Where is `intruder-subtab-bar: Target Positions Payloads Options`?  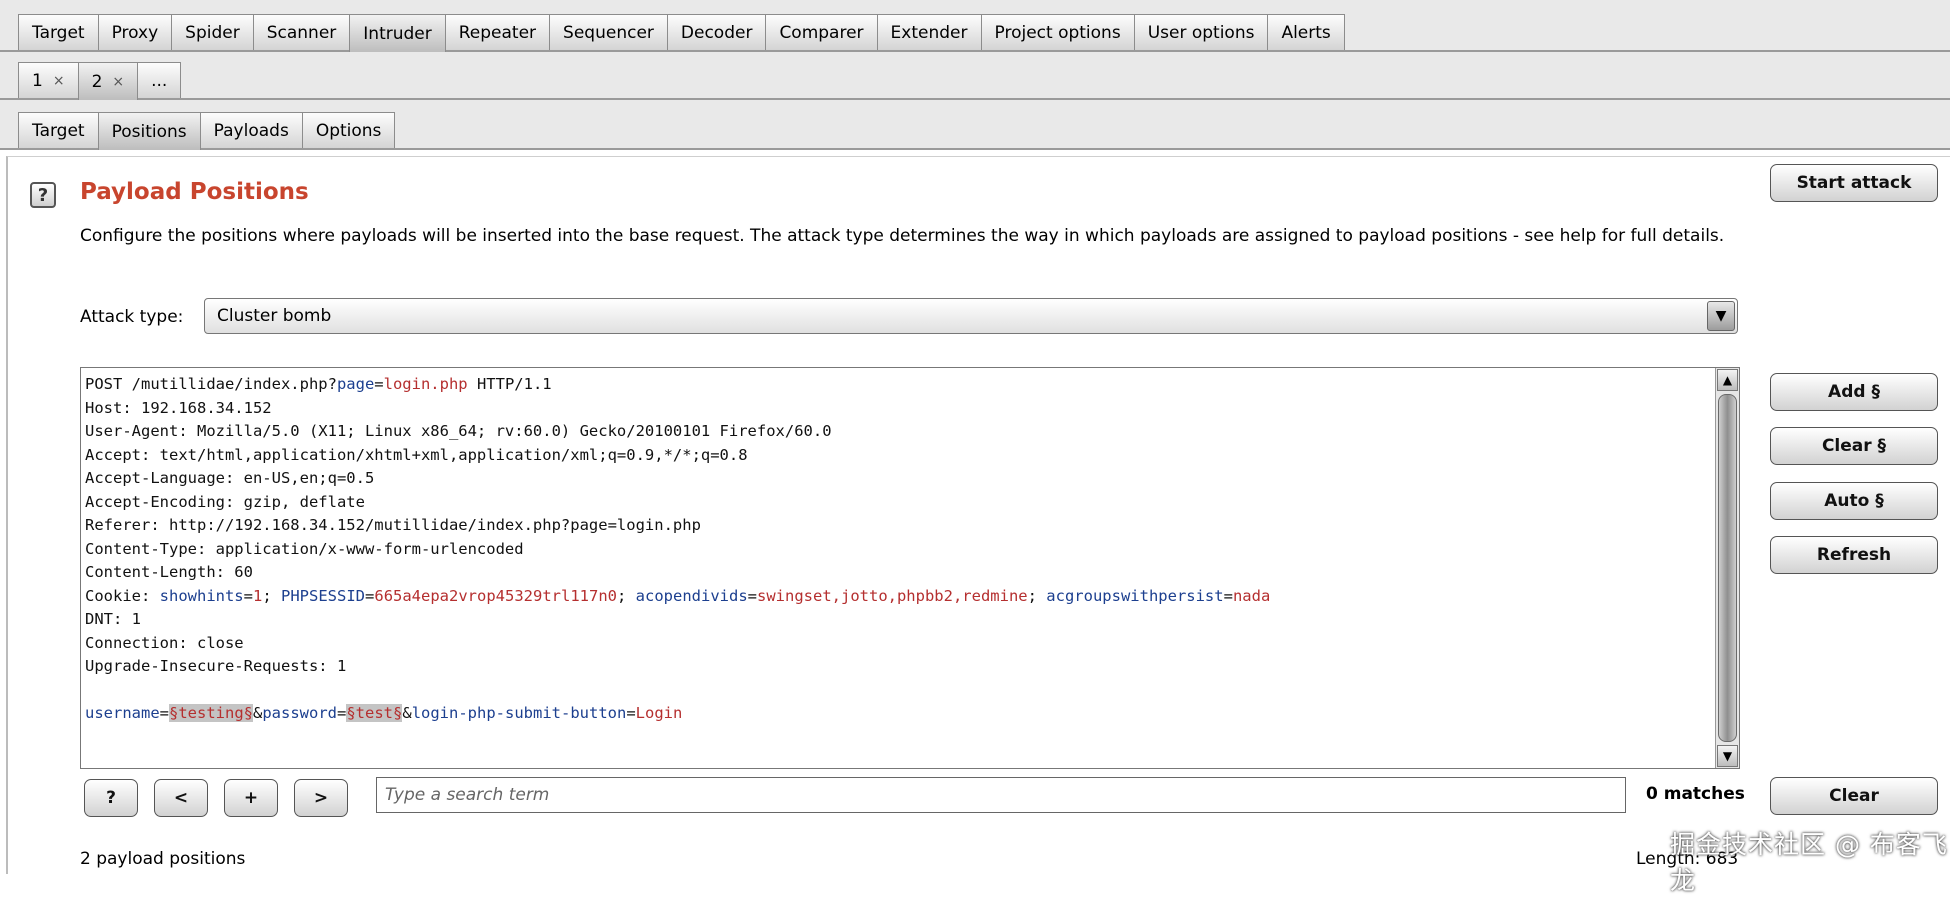 intruder-subtab-bar: Target Positions Payloads Options is located at coordinates (975, 125).